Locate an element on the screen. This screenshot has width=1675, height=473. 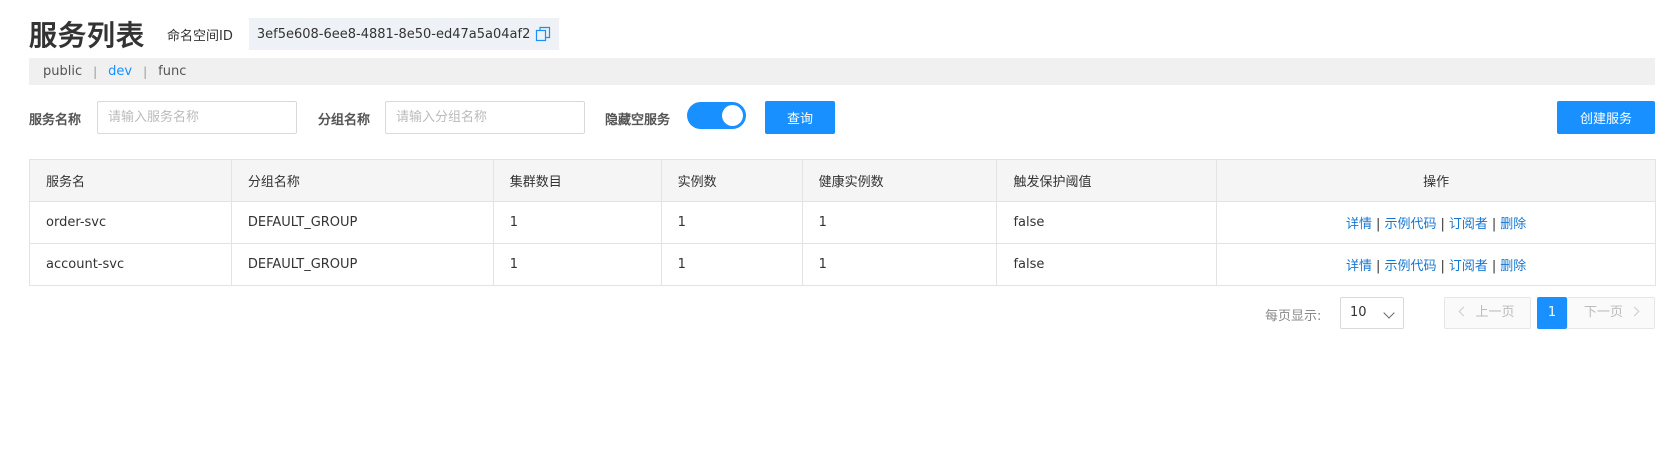
cell-service-name: order-svc is located at coordinates (130, 222).